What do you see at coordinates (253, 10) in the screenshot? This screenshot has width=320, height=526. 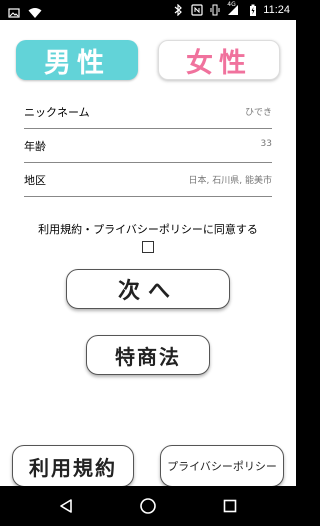 I see `battery-charging-icon` at bounding box center [253, 10].